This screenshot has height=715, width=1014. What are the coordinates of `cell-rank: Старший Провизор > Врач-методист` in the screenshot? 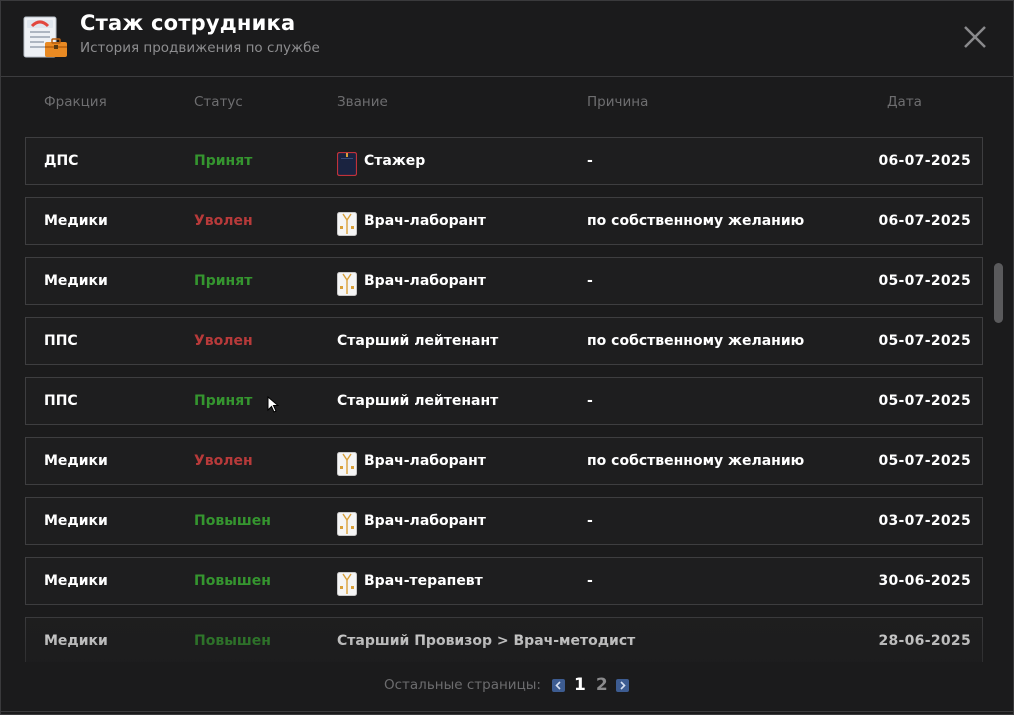 It's located at (486, 640).